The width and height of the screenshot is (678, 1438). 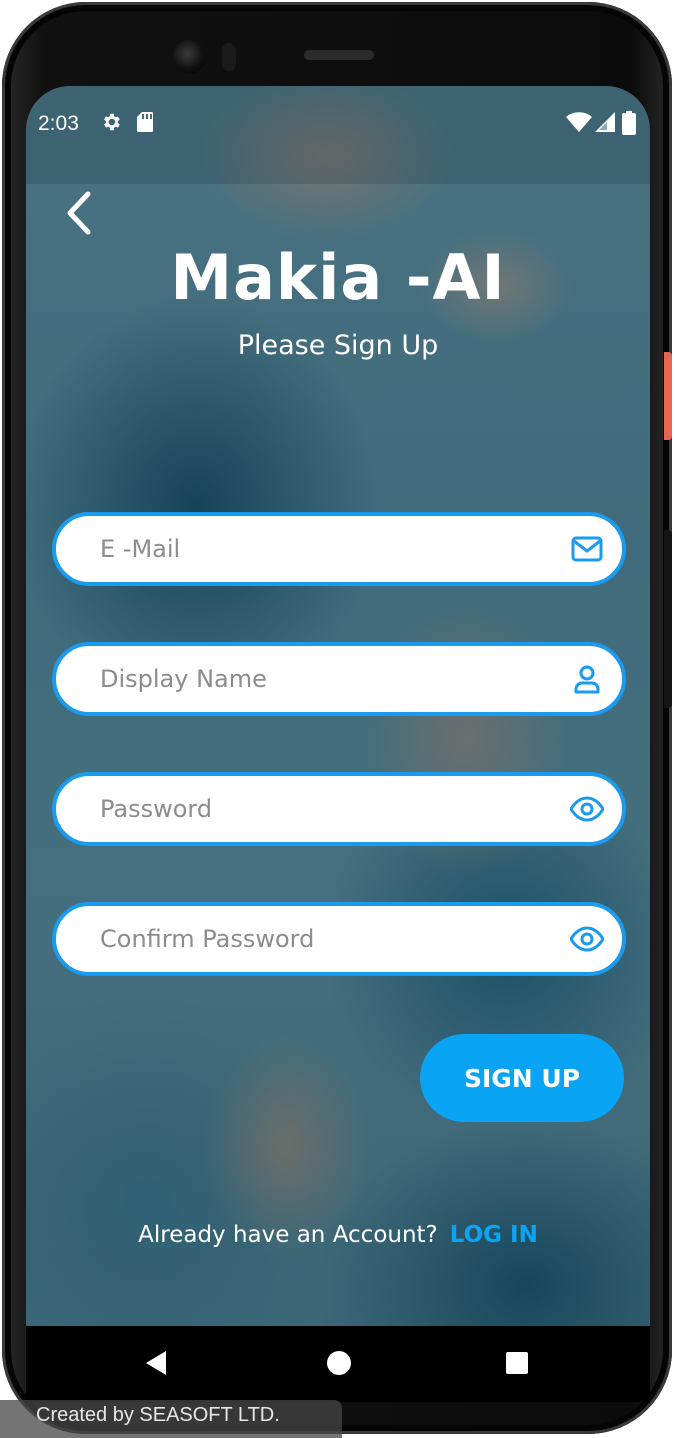 What do you see at coordinates (522, 1078) in the screenshot?
I see `sign-up-button: SIGN UP` at bounding box center [522, 1078].